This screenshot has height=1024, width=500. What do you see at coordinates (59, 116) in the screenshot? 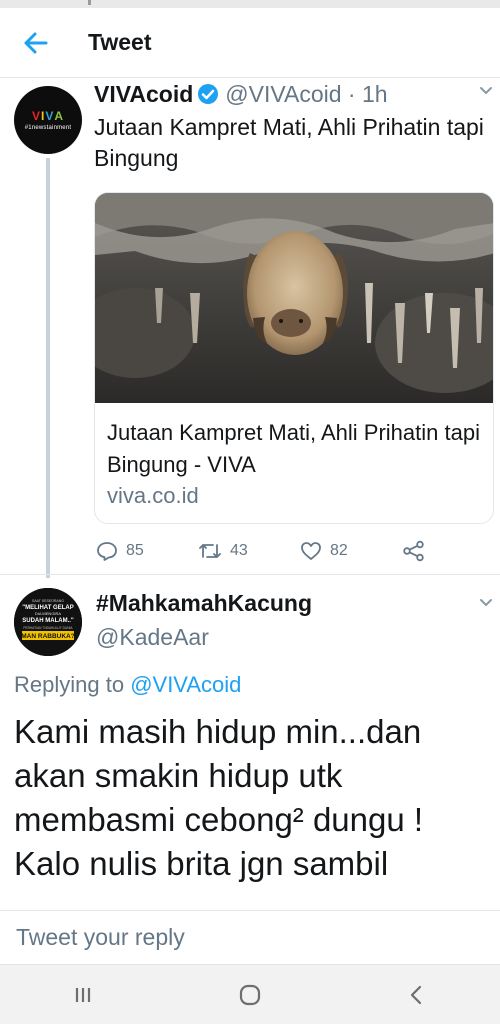
I see `logo-letter: A` at bounding box center [59, 116].